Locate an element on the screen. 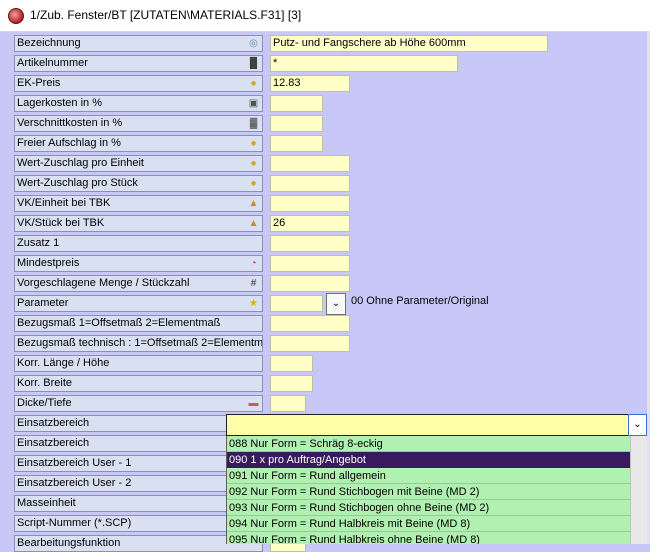 This screenshot has height=552, width=650. field-label-text: Einsatzbereich User - 1 is located at coordinates (74, 463).